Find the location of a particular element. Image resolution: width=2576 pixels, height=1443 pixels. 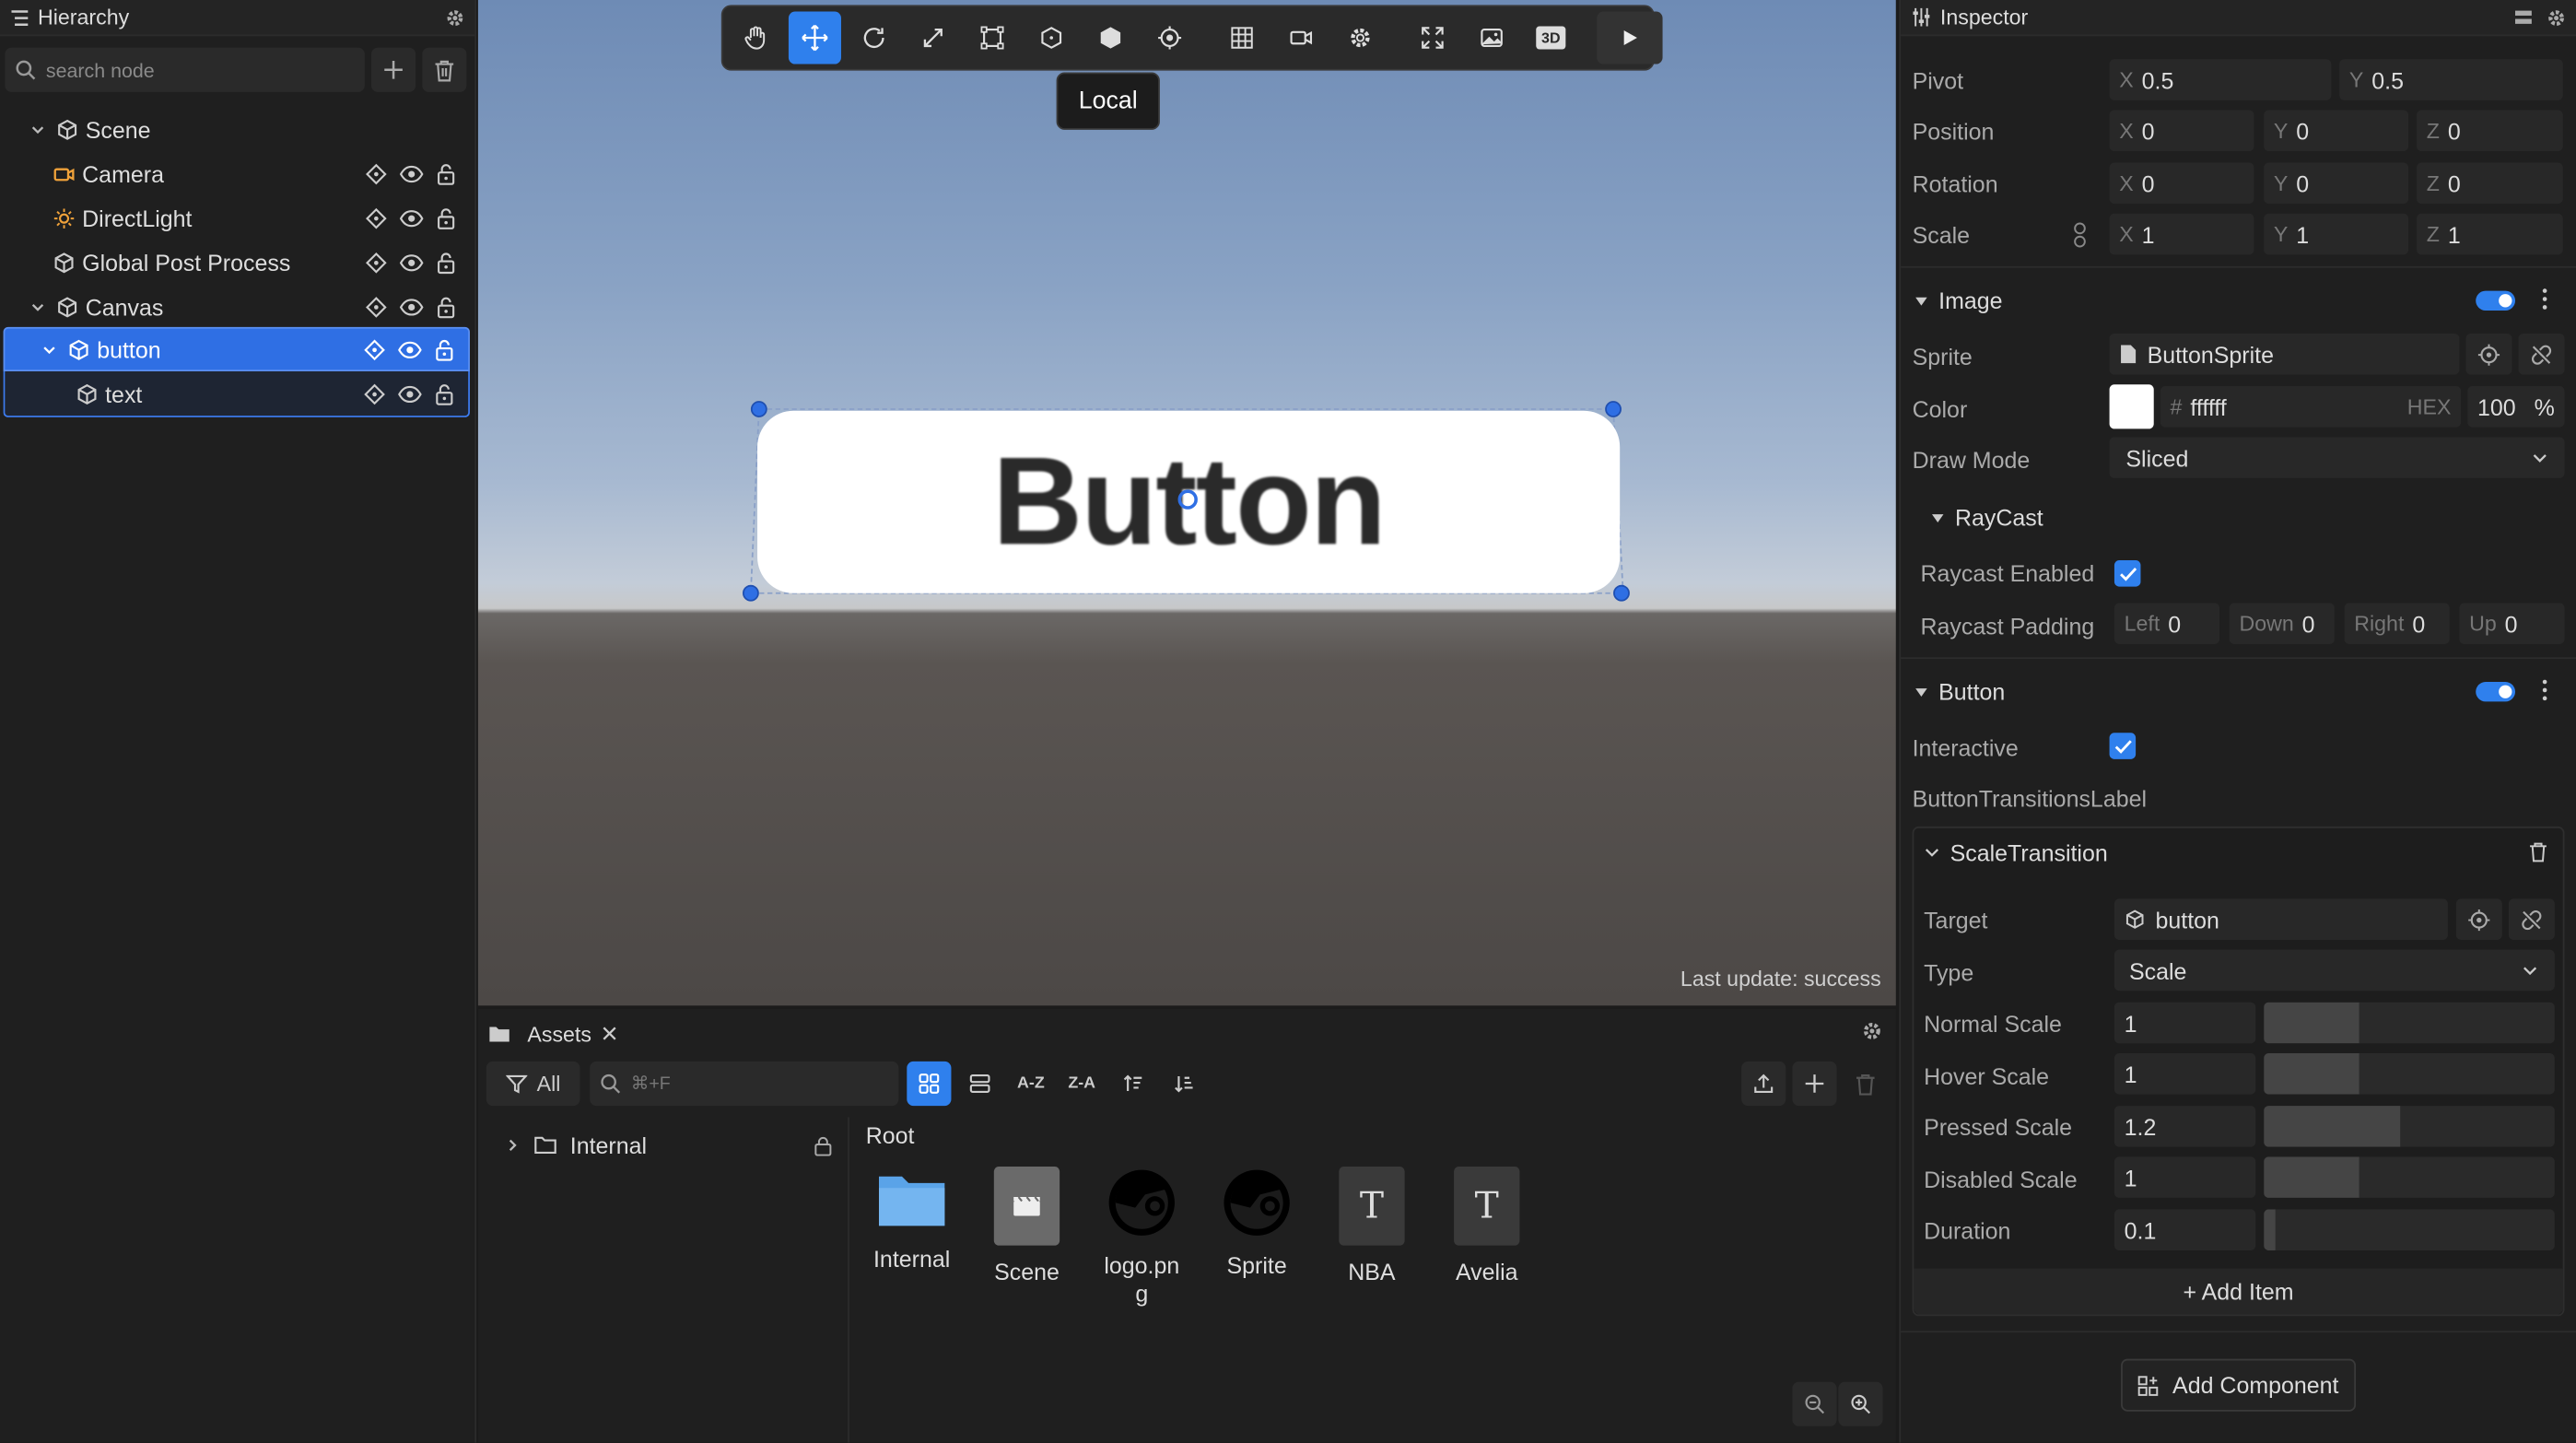

tree-node-scene: Scene is located at coordinates (237, 129).